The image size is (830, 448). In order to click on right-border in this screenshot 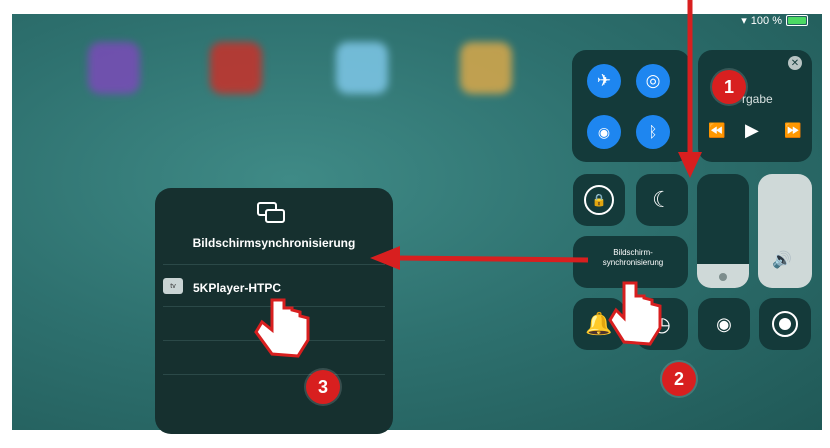, I will do `click(826, 224)`.